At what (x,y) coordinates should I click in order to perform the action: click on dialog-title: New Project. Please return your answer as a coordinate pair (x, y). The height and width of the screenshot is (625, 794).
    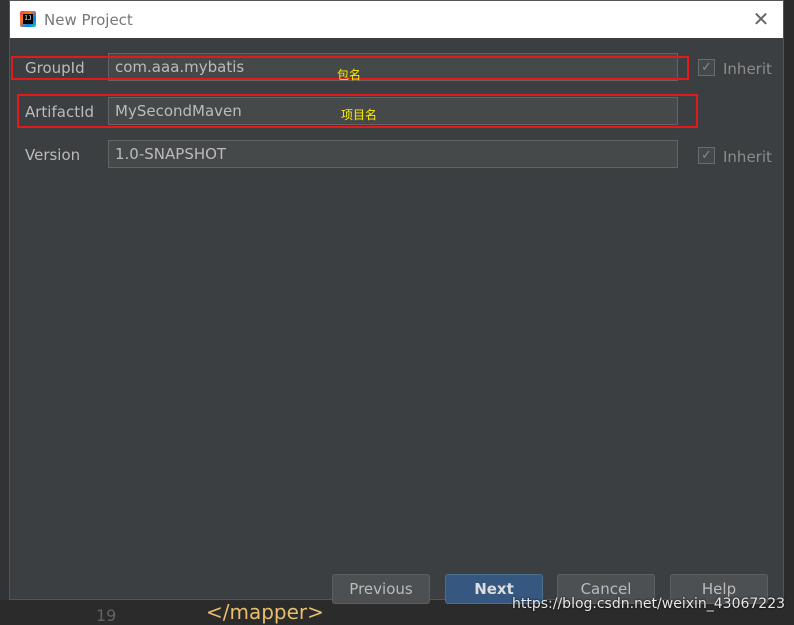
    Looking at the image, I should click on (88, 20).